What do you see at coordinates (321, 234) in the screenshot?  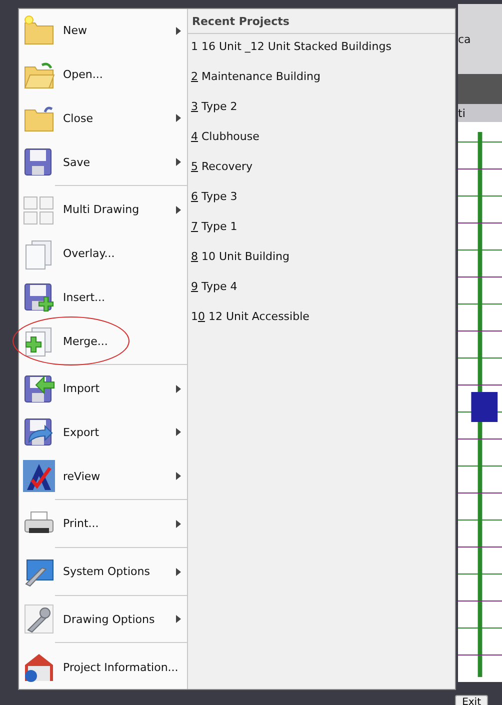 I see `recent-project-item: 7 Type 1` at bounding box center [321, 234].